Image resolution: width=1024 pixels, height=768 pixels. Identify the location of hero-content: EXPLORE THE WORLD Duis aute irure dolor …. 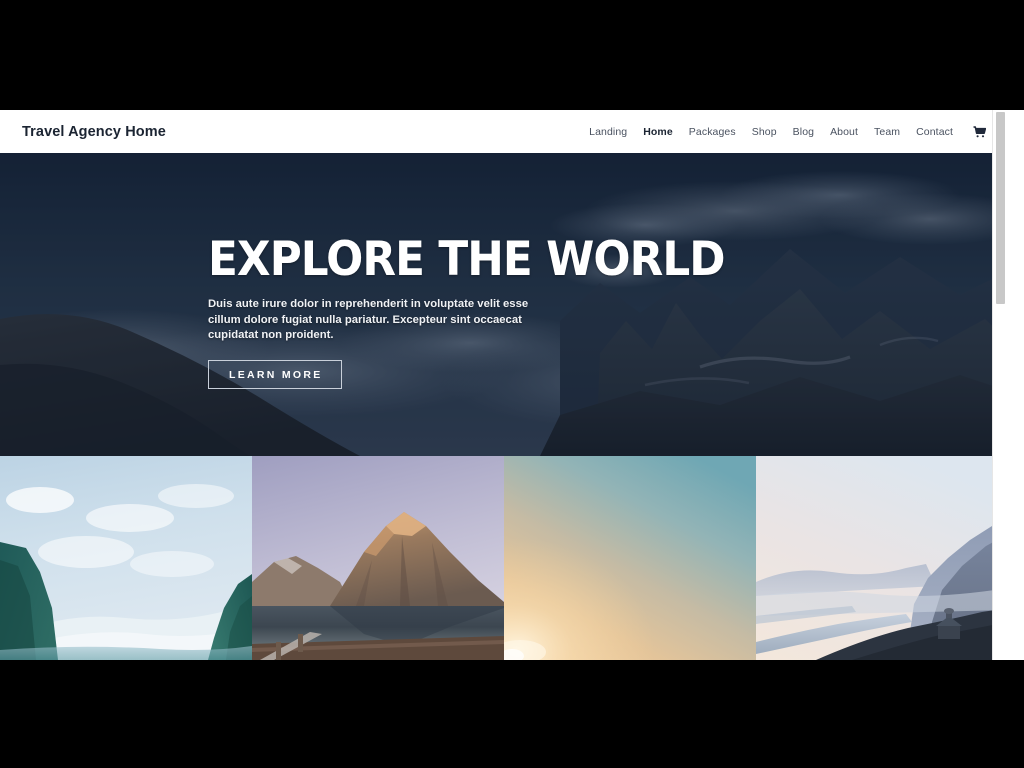
(528, 312).